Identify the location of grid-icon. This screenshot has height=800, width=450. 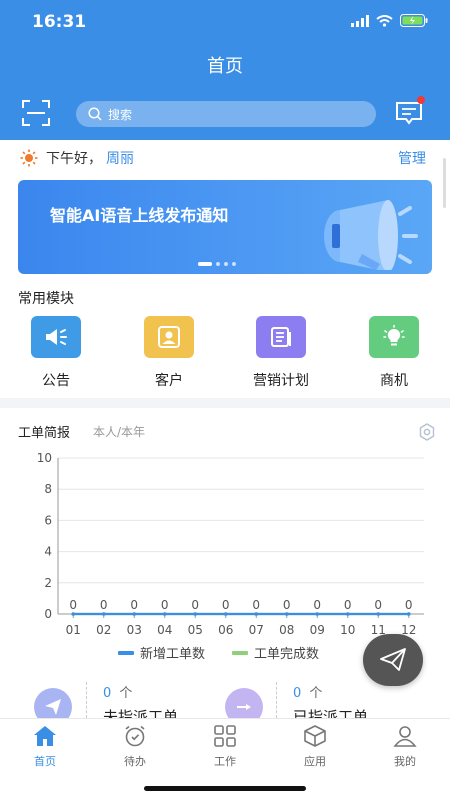
(225, 736).